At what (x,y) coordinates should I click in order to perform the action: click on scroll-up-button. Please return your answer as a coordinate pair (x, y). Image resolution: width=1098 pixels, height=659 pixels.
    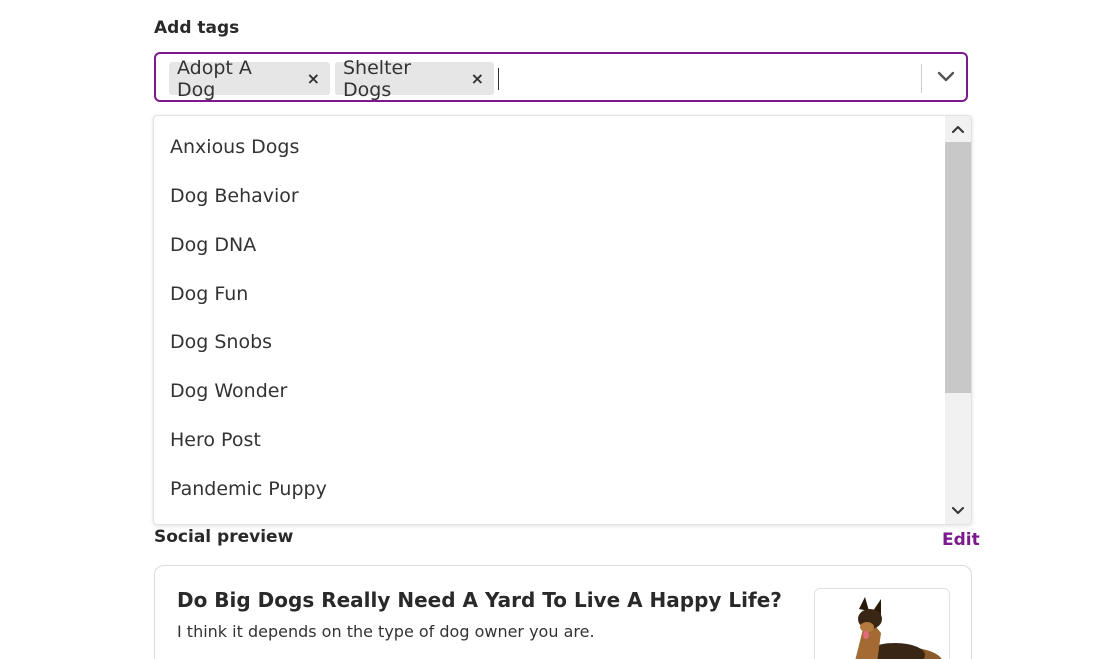
    Looking at the image, I should click on (958, 129).